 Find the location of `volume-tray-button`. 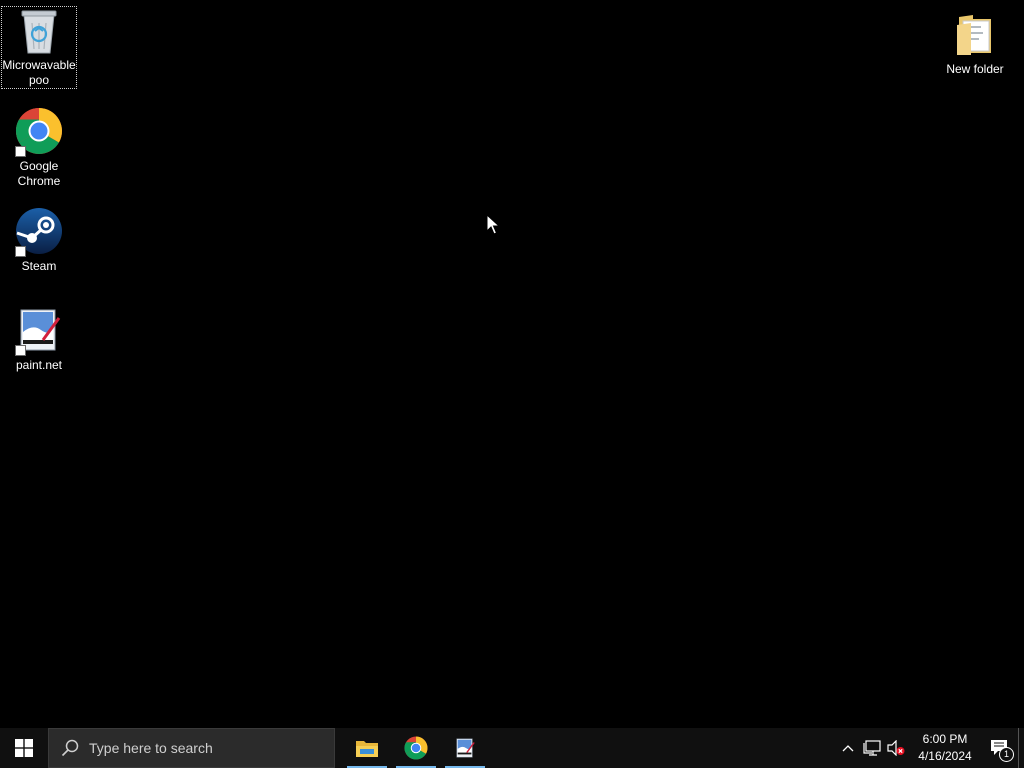

volume-tray-button is located at coordinates (896, 748).